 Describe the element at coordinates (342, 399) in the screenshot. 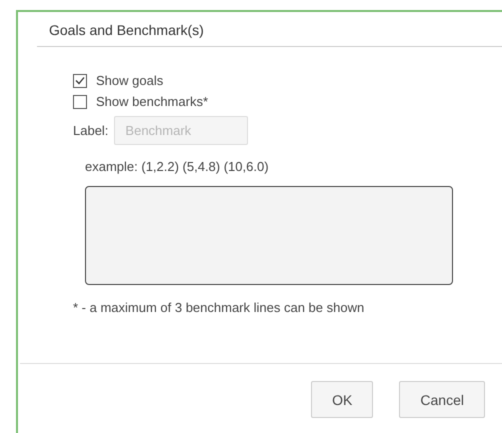

I see `ok-button: OK` at that location.